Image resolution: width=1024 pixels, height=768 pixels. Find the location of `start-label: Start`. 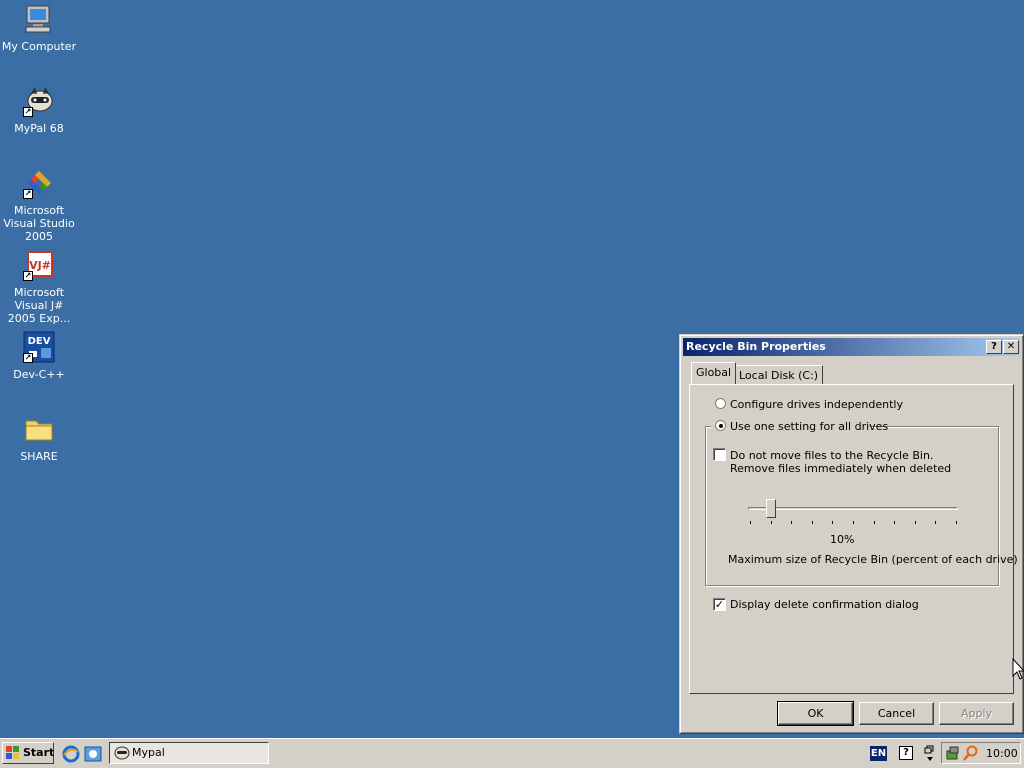

start-label: Start is located at coordinates (39, 752).